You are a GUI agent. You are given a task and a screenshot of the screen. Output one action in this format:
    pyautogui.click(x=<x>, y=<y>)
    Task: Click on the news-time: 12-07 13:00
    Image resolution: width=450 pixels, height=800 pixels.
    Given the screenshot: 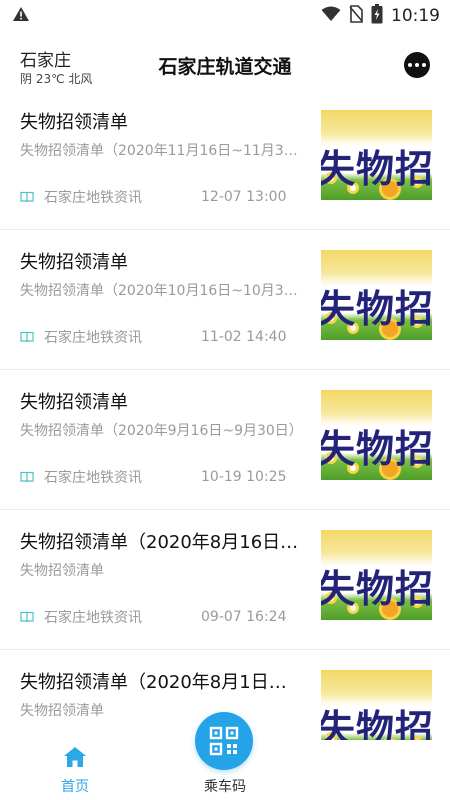 What is the action you would take?
    pyautogui.click(x=244, y=197)
    